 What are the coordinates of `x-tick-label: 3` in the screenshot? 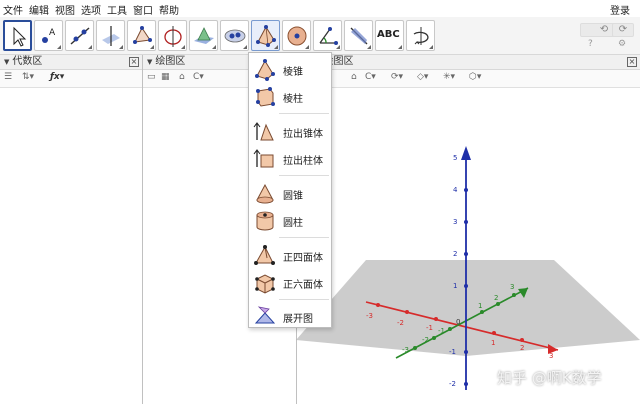 It's located at (551, 356).